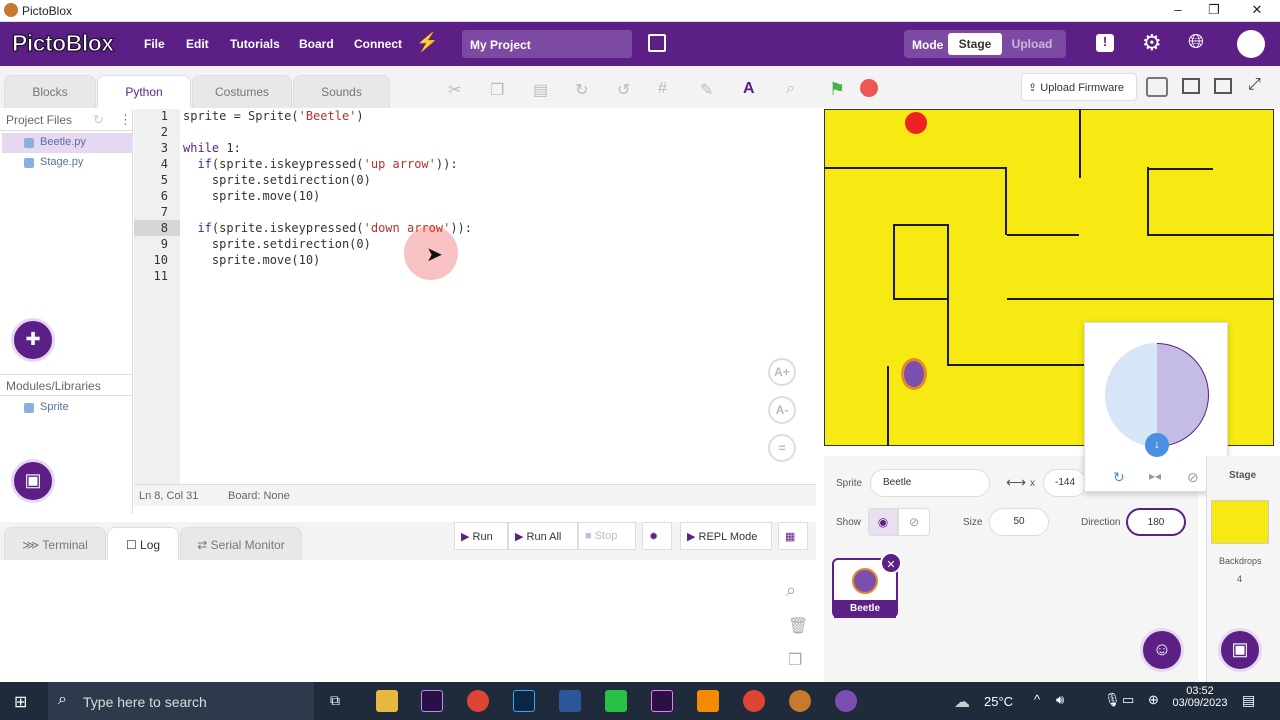 Image resolution: width=1280 pixels, height=720 pixels. Describe the element at coordinates (67, 163) in the screenshot. I see `file-item: Stage.py` at that location.